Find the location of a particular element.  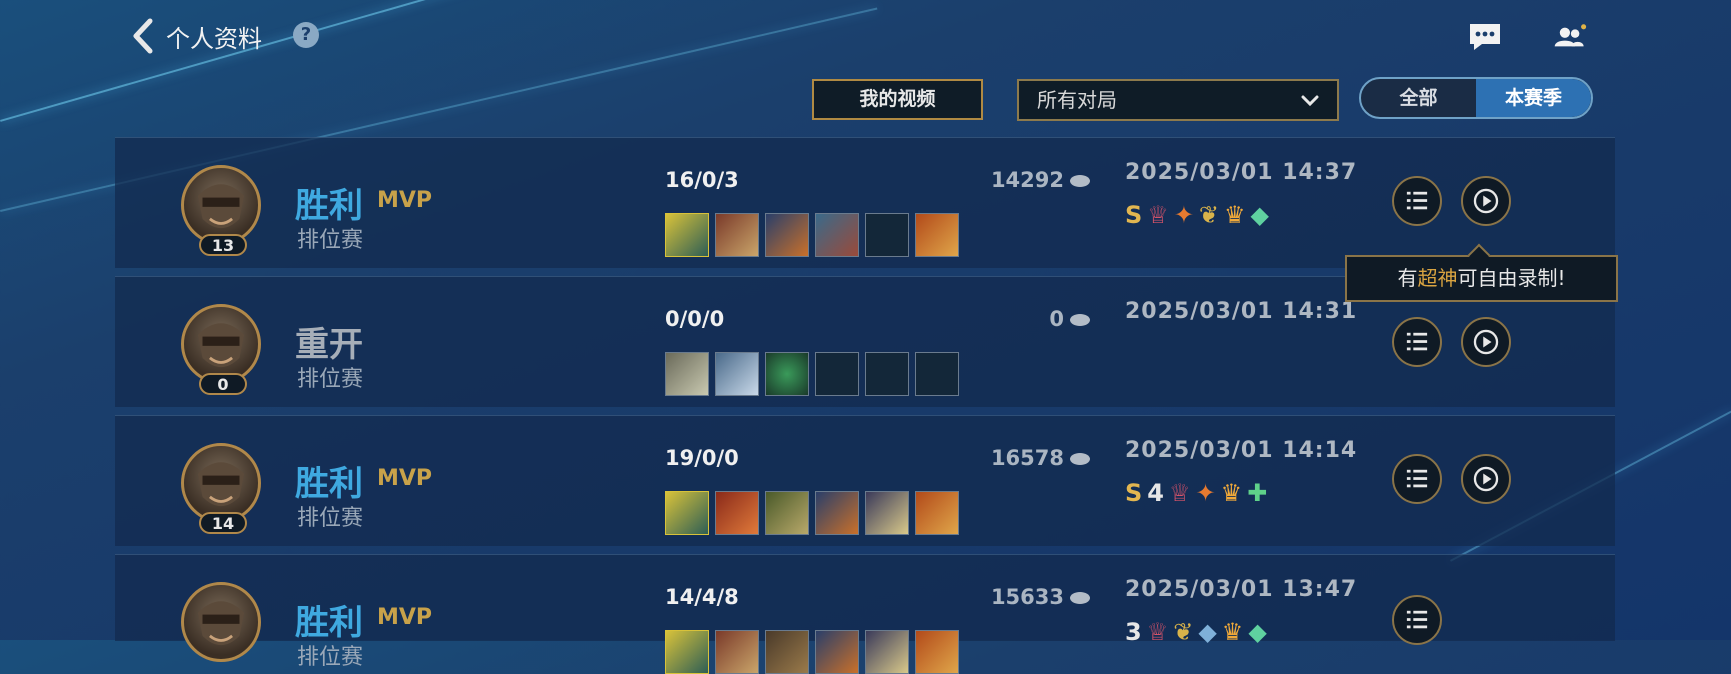

gold: 16578 is located at coordinates (982, 458).